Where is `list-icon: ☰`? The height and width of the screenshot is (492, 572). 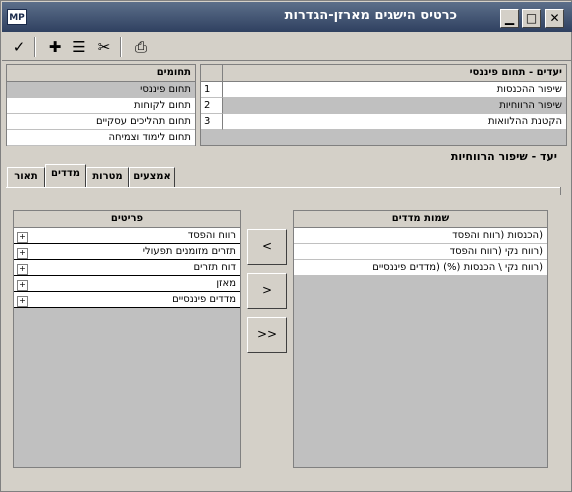 list-icon: ☰ is located at coordinates (79, 47).